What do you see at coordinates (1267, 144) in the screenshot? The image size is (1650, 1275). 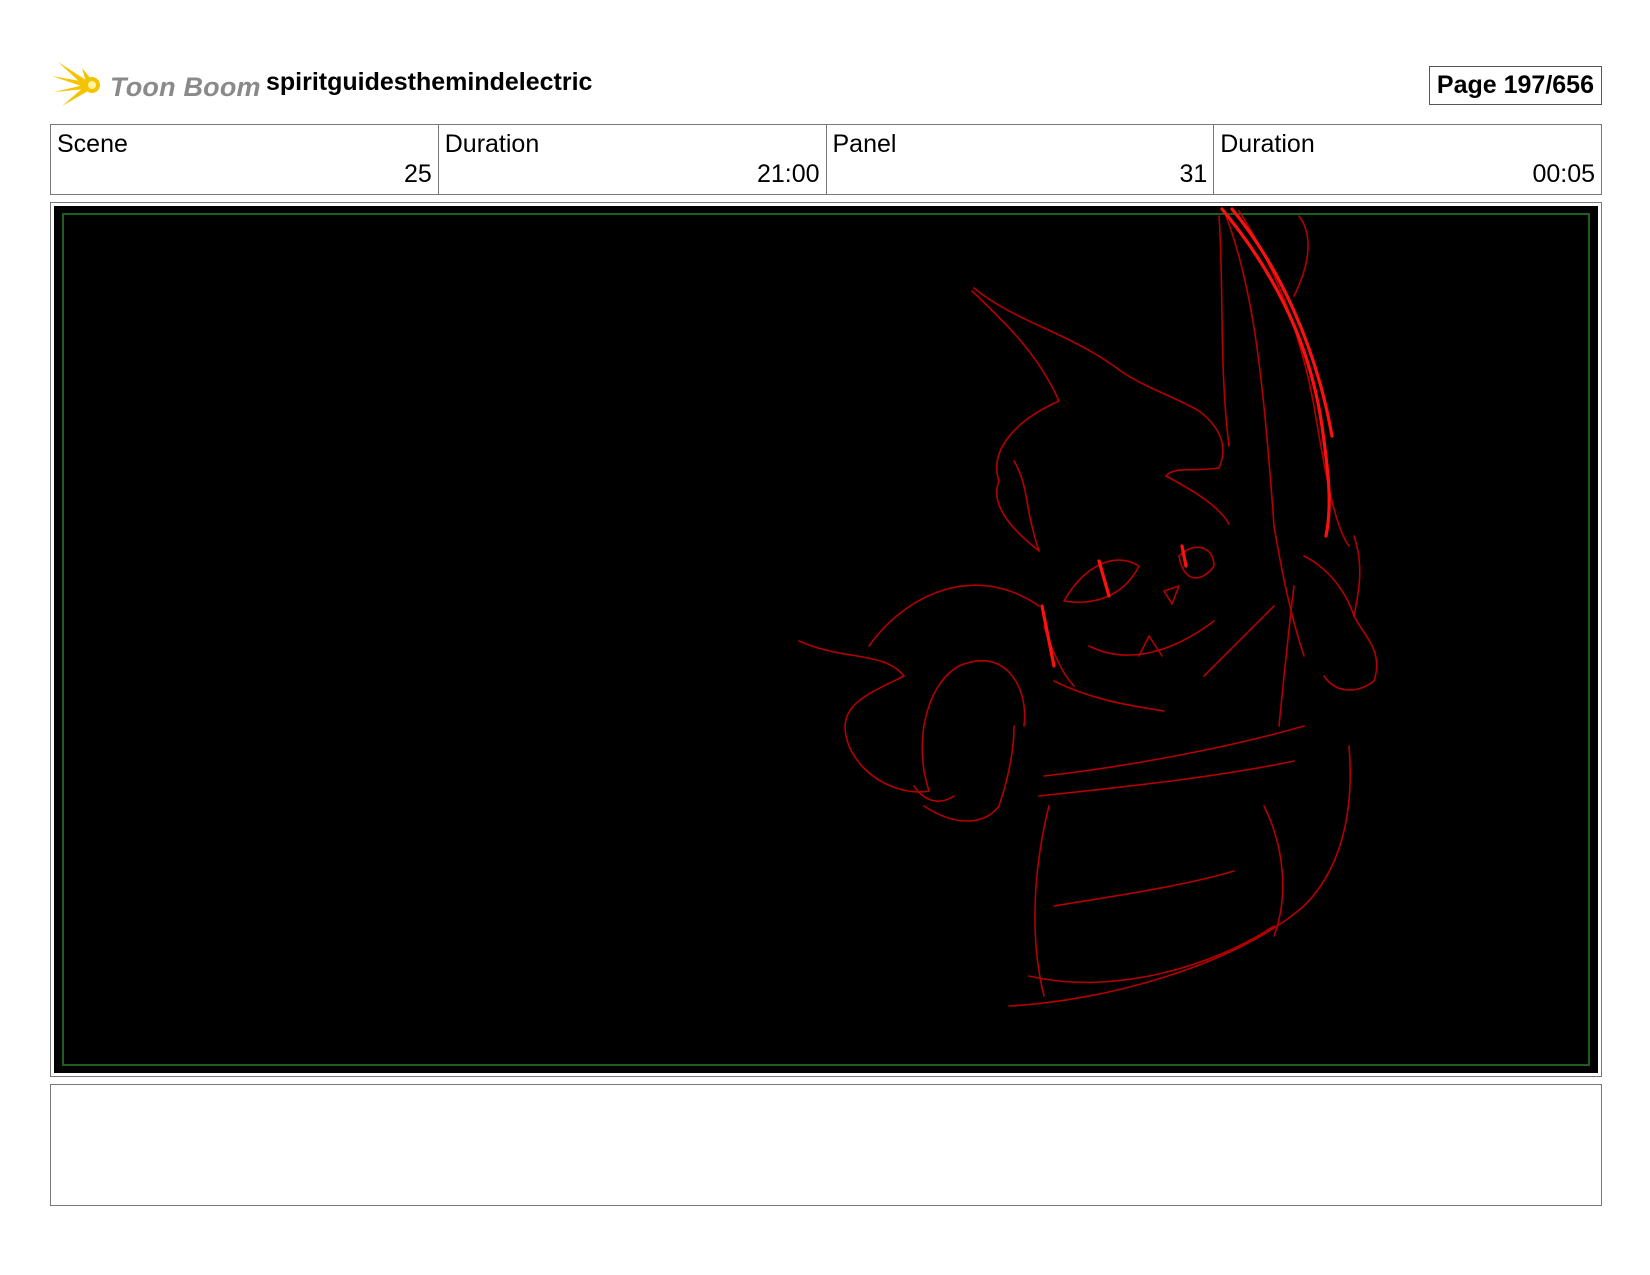 I see `panel-duration-label: Duration` at bounding box center [1267, 144].